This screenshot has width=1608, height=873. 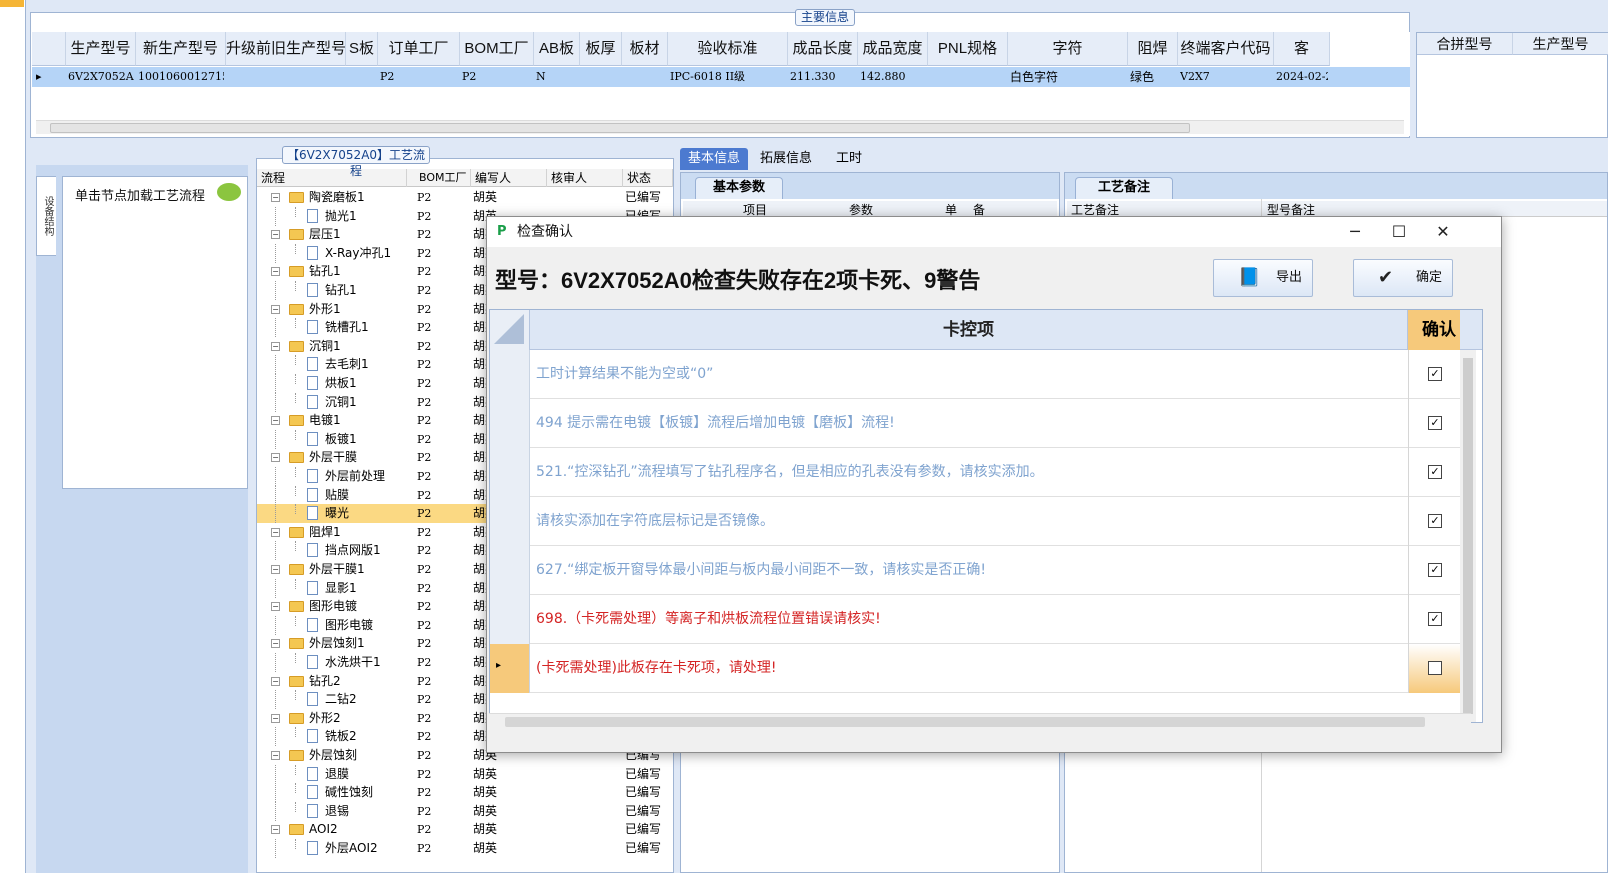 I want to click on col-header: 客, so click(x=1302, y=49).